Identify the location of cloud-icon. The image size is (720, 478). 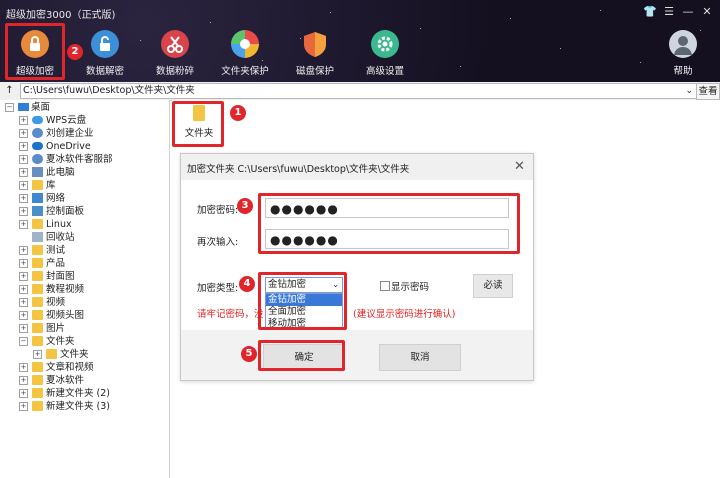
(37, 120).